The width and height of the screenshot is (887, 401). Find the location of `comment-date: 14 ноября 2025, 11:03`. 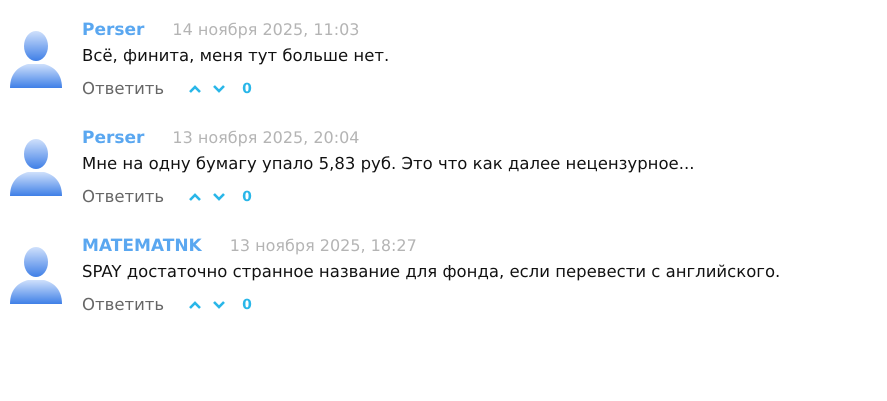

comment-date: 14 ноября 2025, 11:03 is located at coordinates (266, 29).